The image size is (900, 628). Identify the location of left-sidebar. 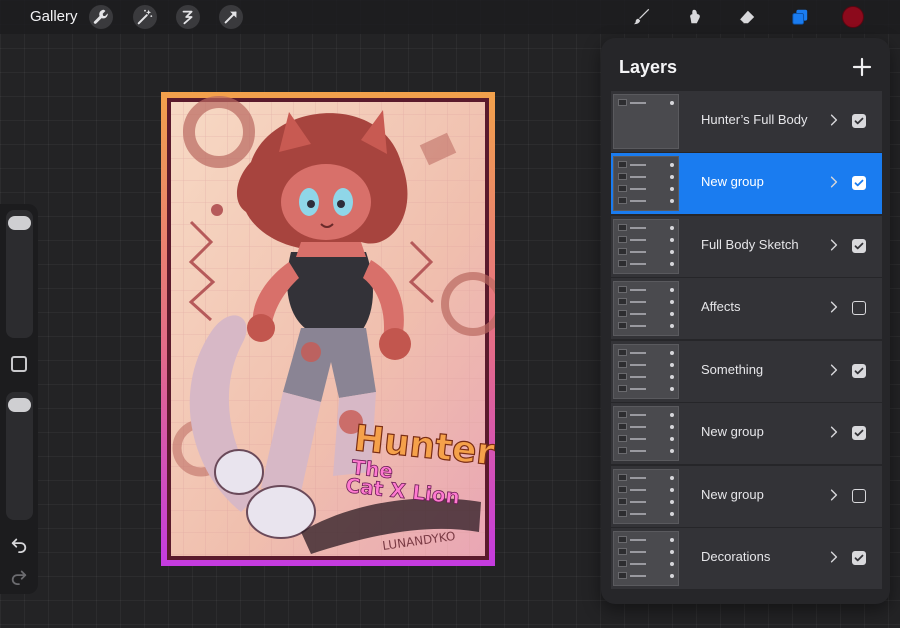
(19, 399).